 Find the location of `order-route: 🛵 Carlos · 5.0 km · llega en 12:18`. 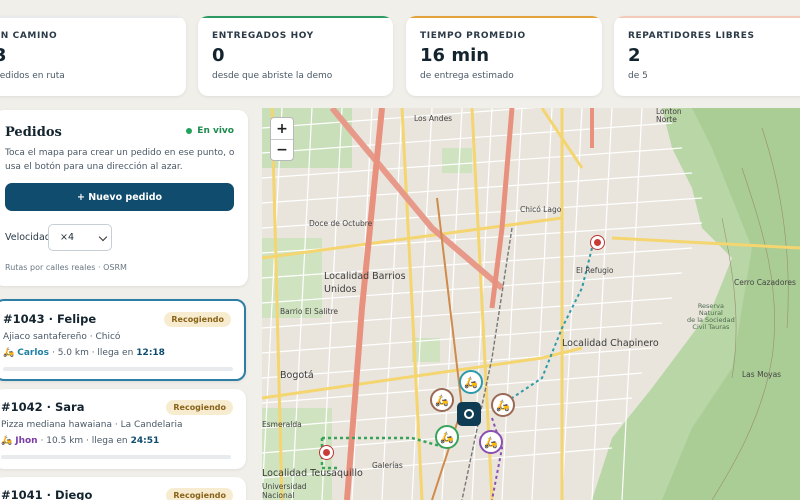

order-route: 🛵 Carlos · 5.0 km · llega en 12:18 is located at coordinates (84, 353).